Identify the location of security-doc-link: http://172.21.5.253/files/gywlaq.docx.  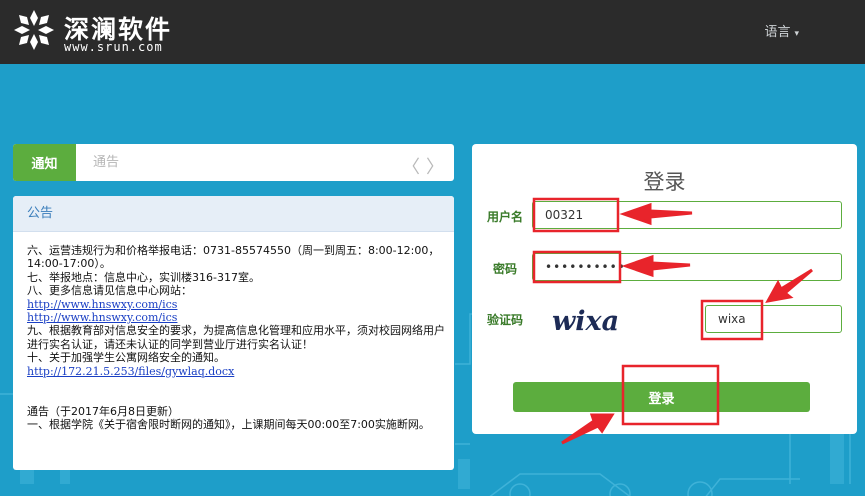
(130, 371).